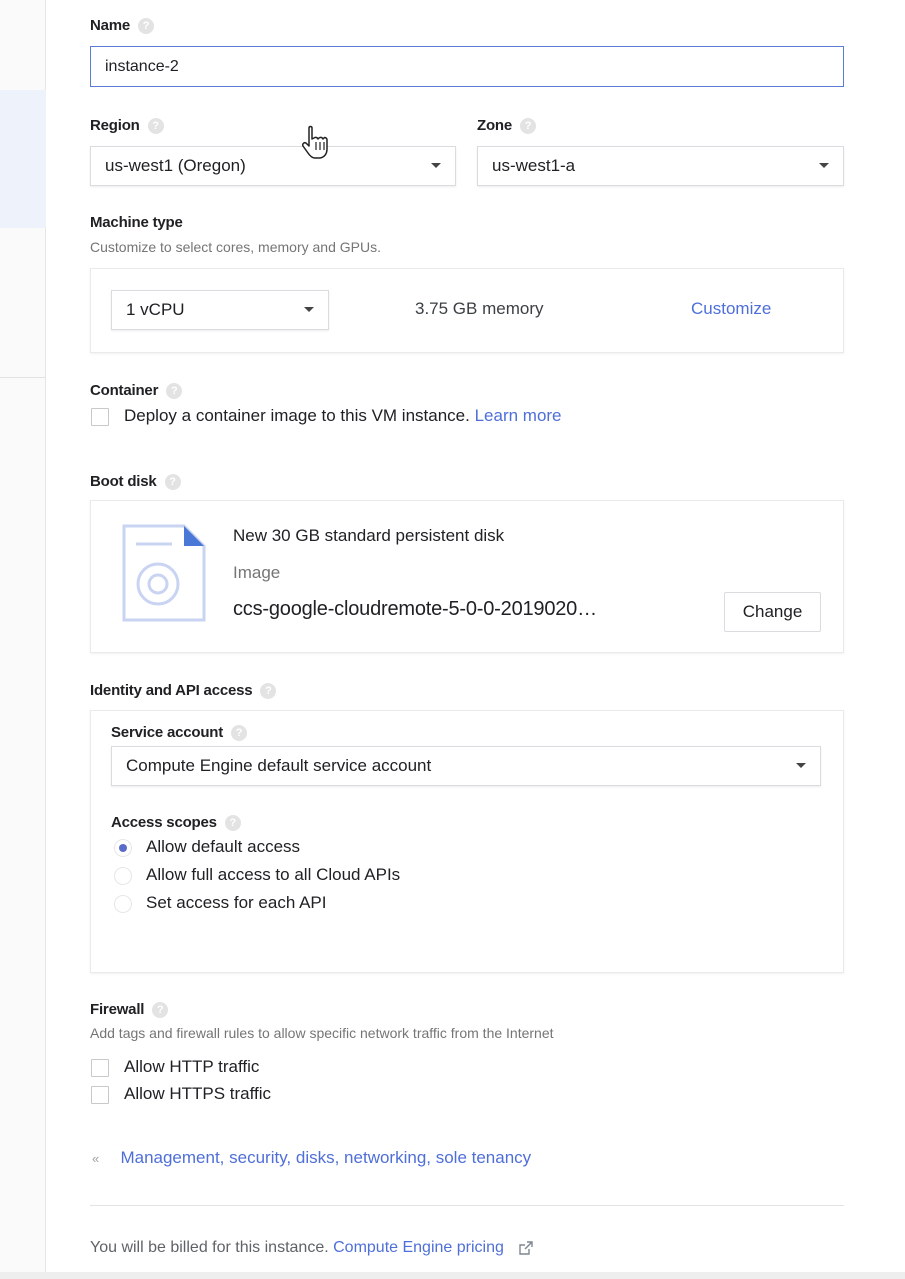 This screenshot has height=1279, width=905. I want to click on footer-divider, so click(467, 1205).